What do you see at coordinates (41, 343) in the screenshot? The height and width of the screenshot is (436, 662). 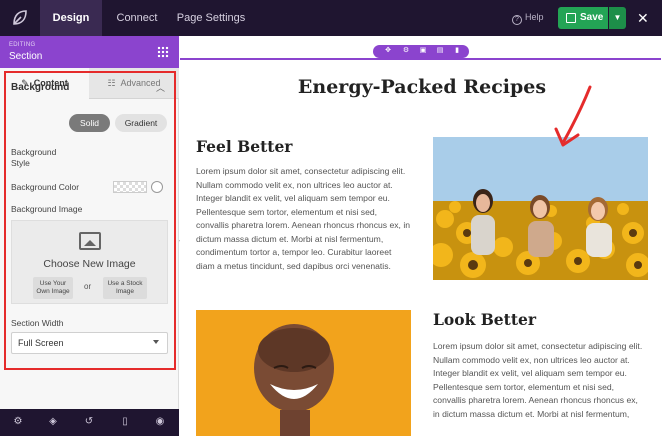 I see `section-width-value: Full Screen` at bounding box center [41, 343].